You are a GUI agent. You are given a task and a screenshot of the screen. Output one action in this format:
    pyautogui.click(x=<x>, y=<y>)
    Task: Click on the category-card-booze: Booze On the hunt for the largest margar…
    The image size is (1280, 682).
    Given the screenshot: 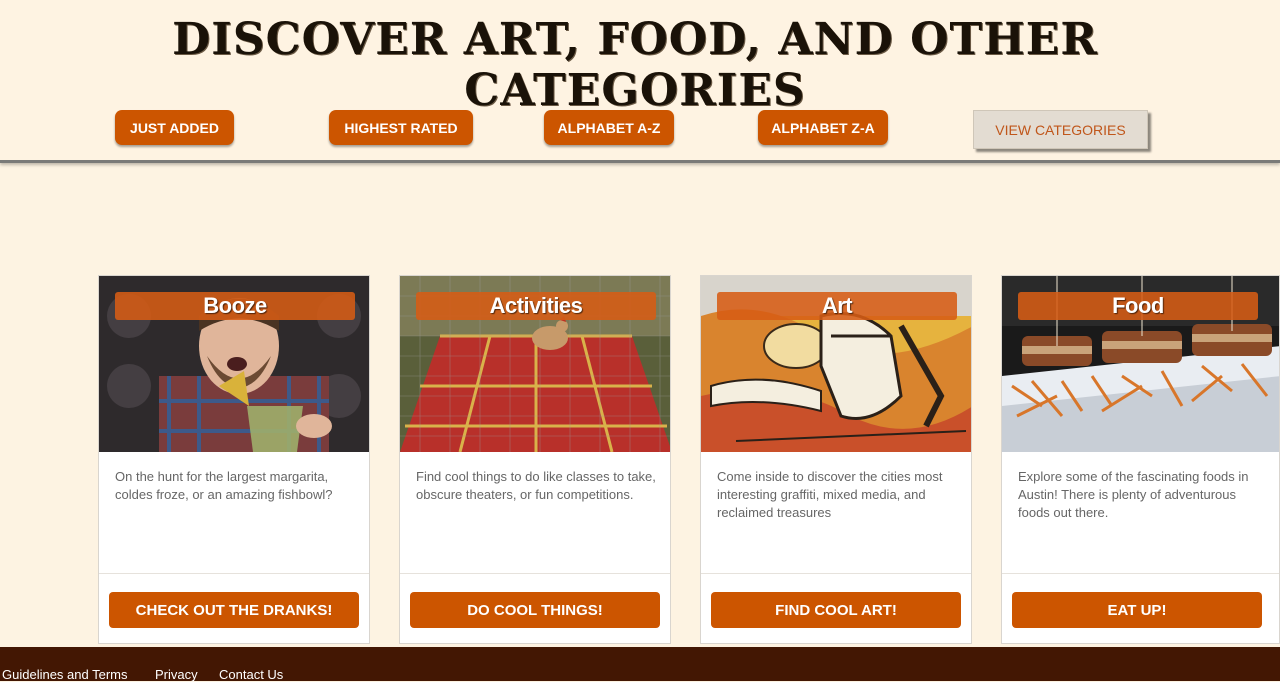 What is the action you would take?
    pyautogui.click(x=234, y=459)
    